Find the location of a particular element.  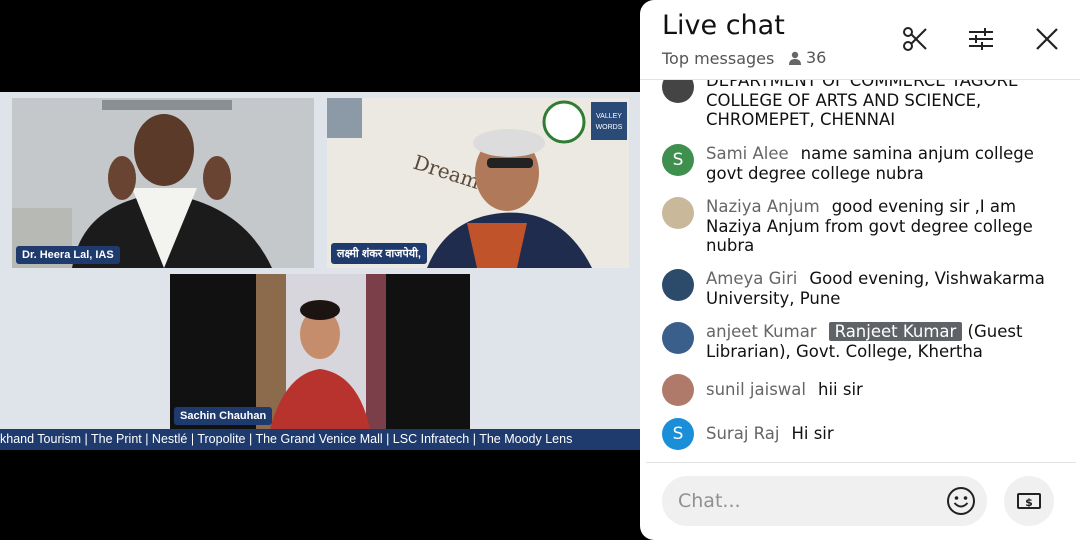

participant-tile-3: Sachin Chauhan is located at coordinates (320, 351).